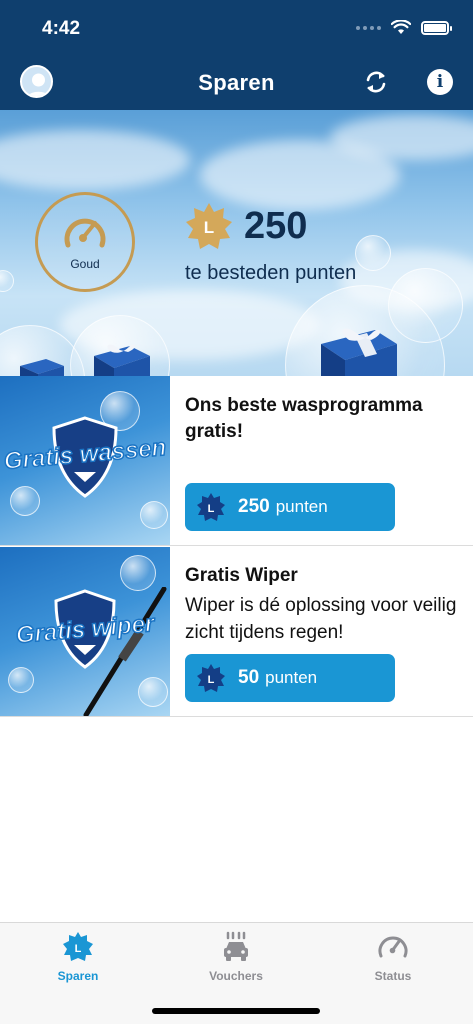  I want to click on home-indicator, so click(236, 1011).